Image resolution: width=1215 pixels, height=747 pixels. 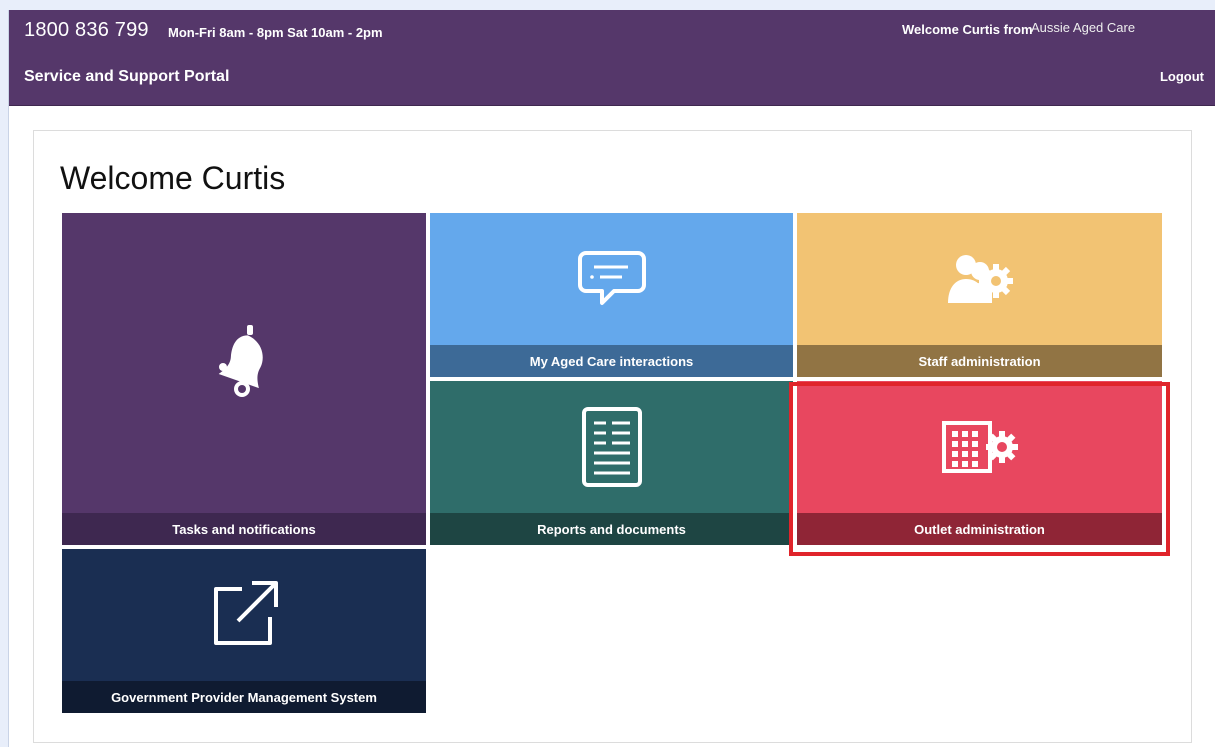 I want to click on external-link-icon, so click(x=246, y=613).